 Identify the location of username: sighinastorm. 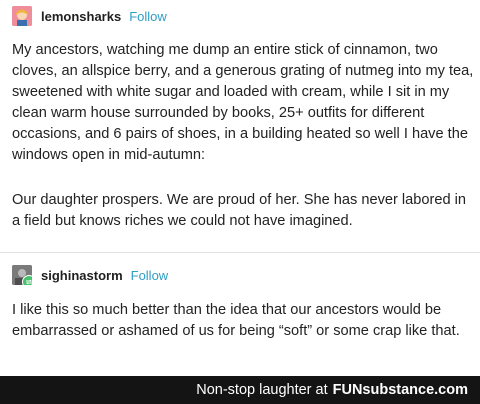
(82, 275).